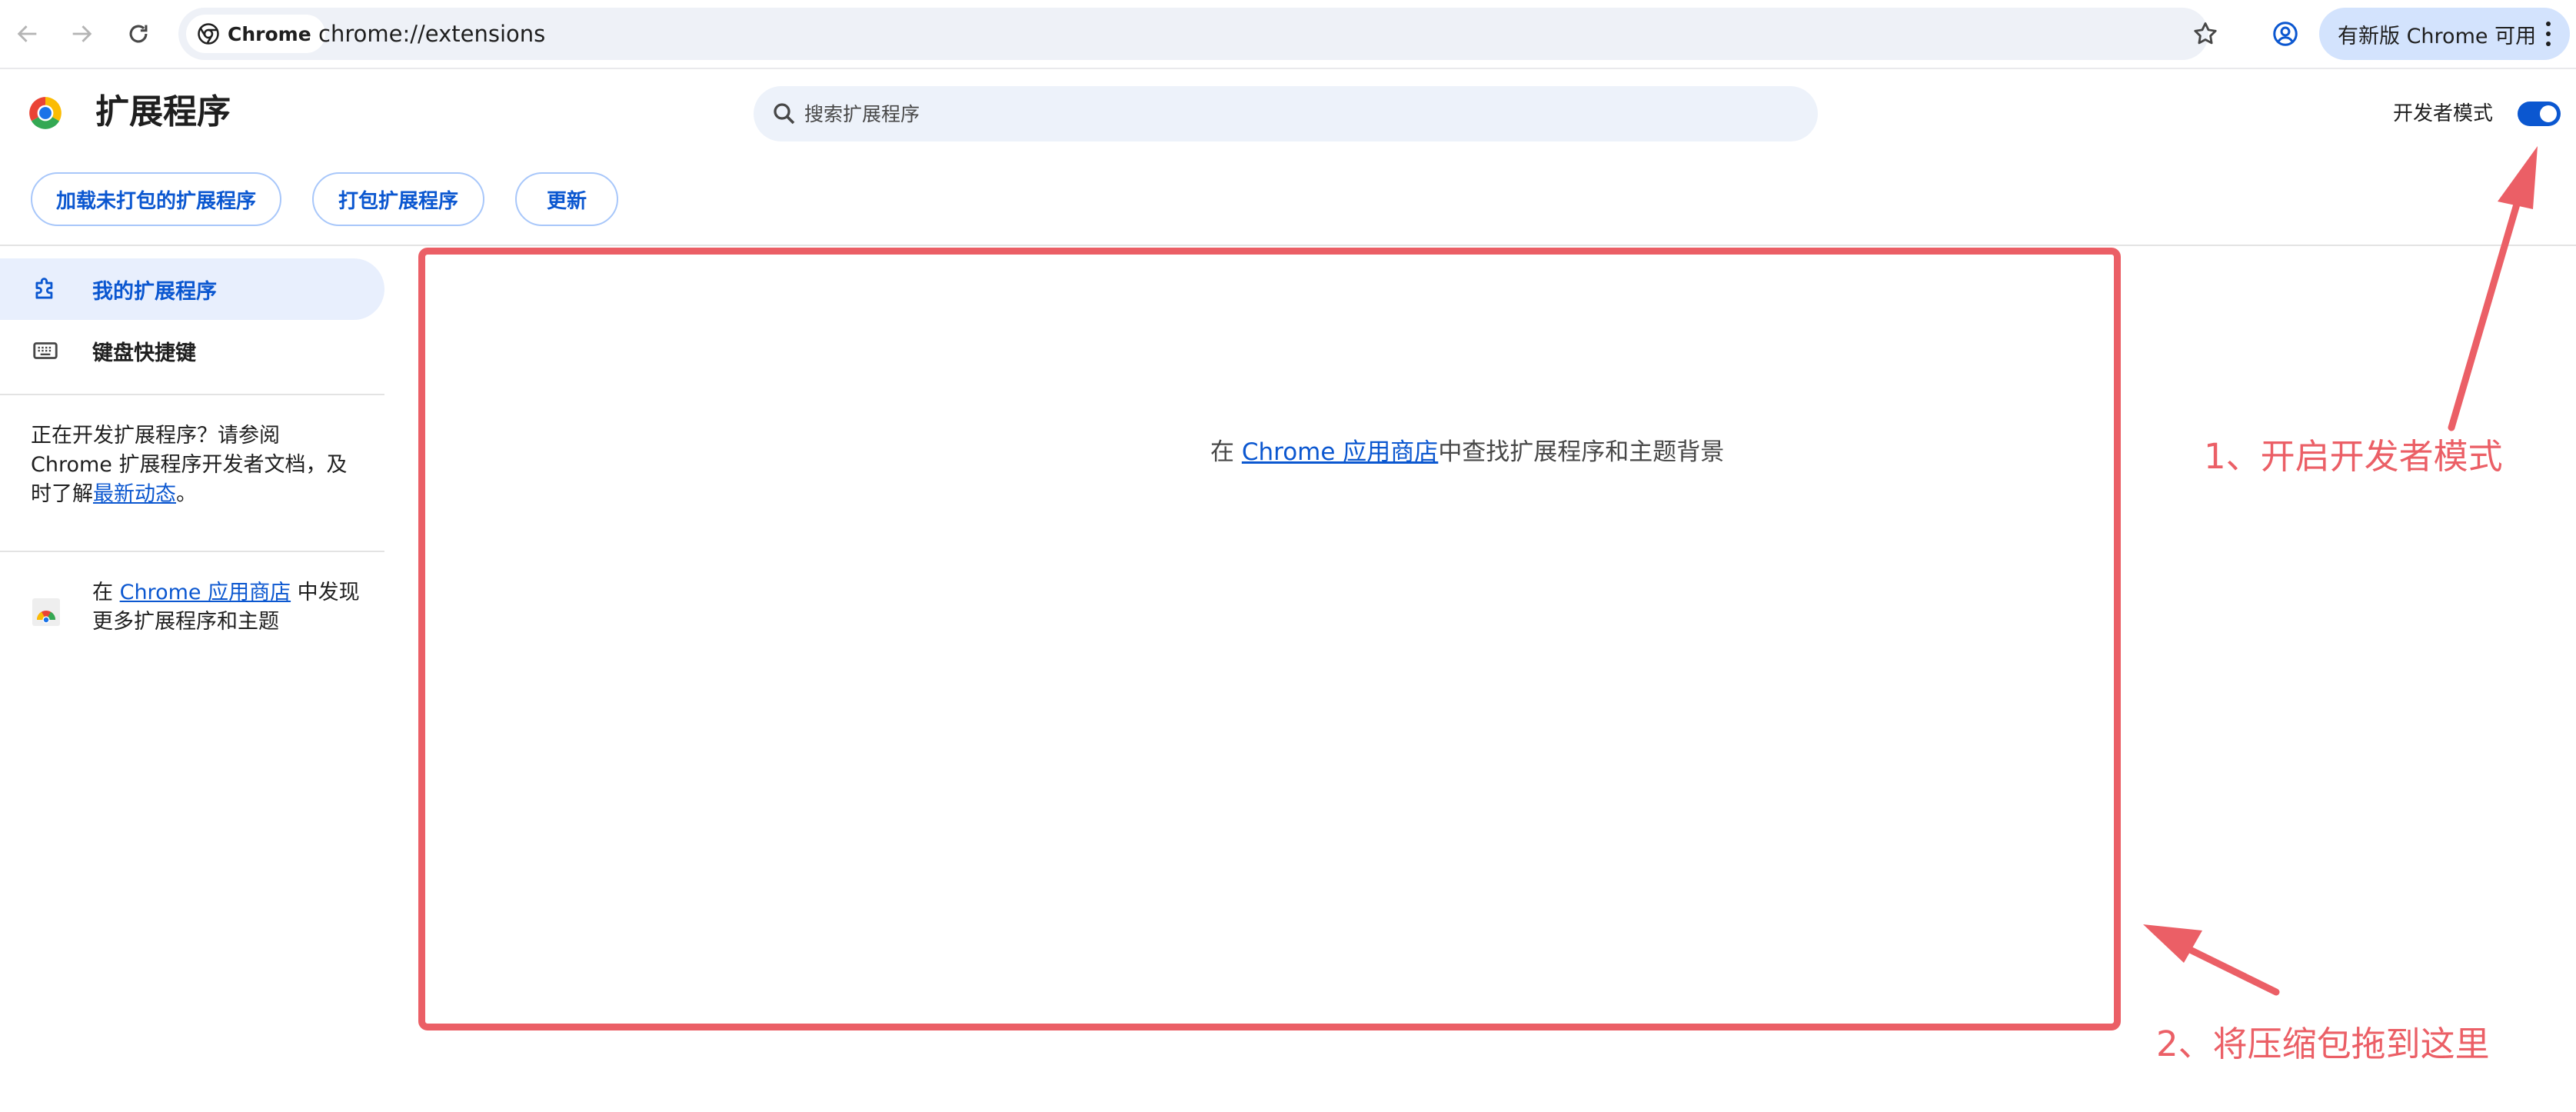 This screenshot has height=1112, width=2576. What do you see at coordinates (431, 34) in the screenshot?
I see `url-text: chrome://extensions` at bounding box center [431, 34].